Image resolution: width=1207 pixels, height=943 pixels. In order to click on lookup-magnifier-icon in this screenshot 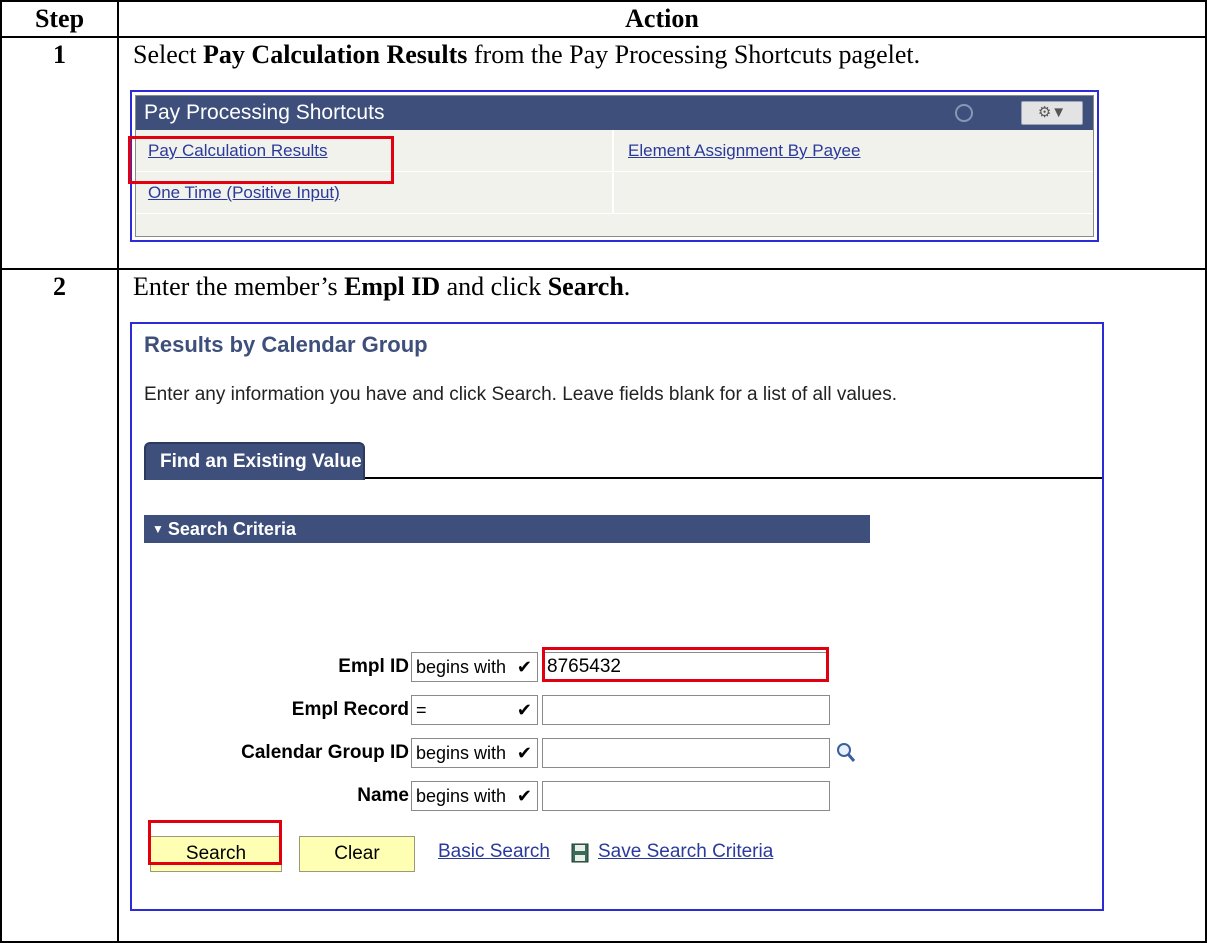, I will do `click(846, 753)`.